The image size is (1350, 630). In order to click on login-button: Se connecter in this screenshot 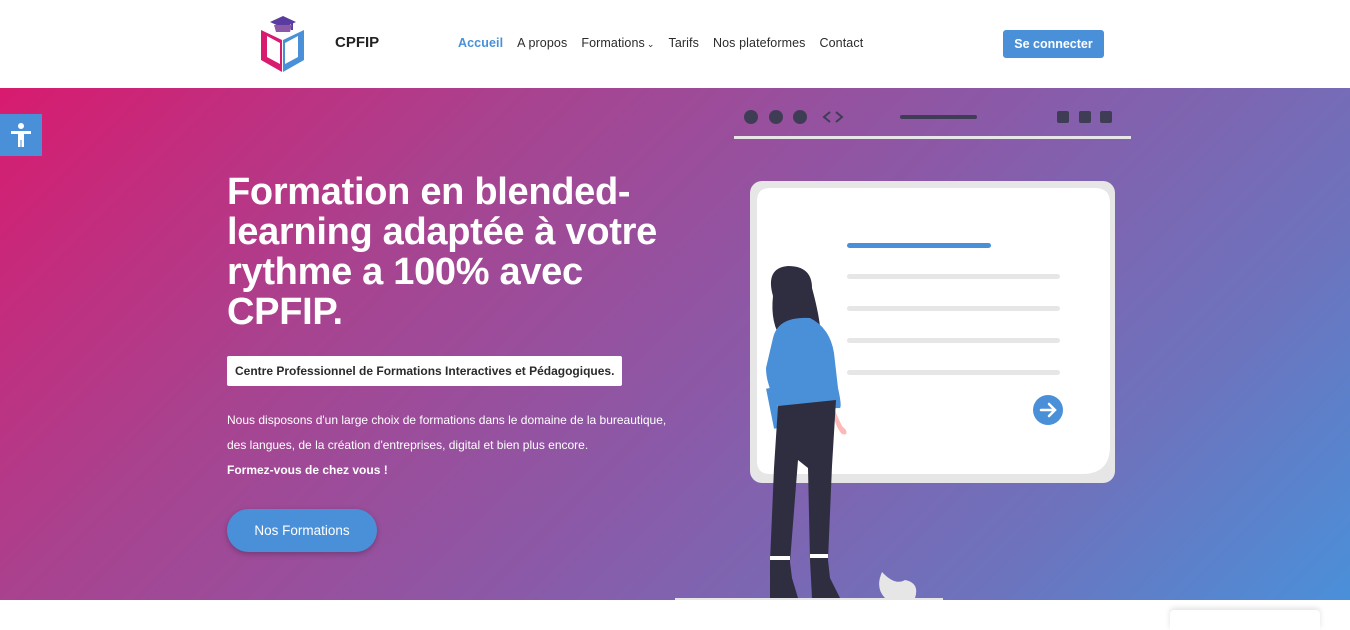, I will do `click(1053, 44)`.